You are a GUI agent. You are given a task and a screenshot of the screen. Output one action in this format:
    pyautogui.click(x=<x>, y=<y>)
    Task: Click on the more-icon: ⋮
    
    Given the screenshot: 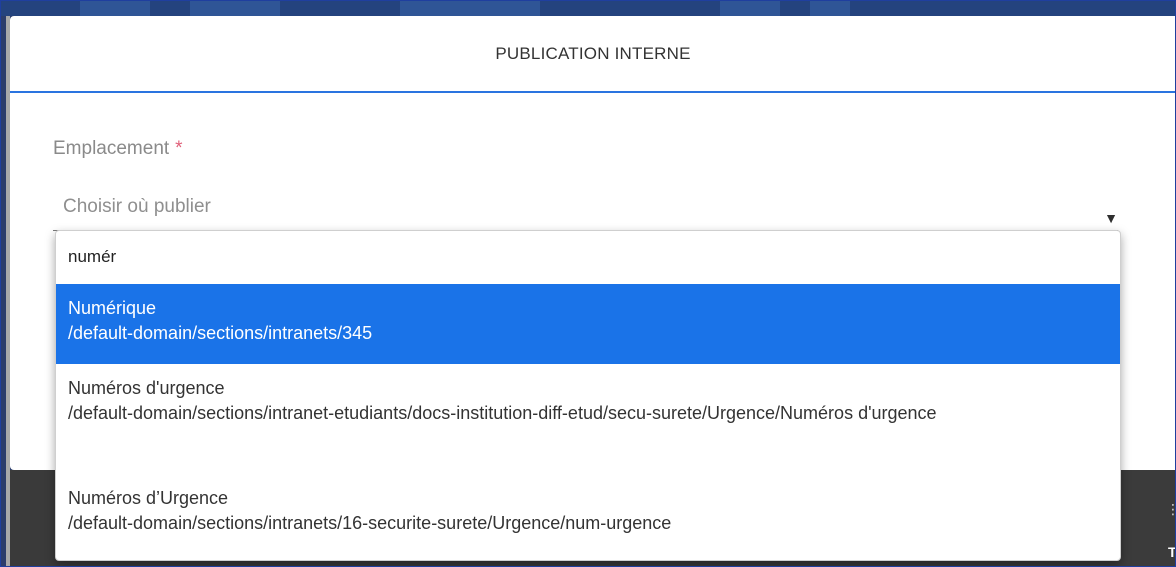 What is the action you would take?
    pyautogui.click(x=1171, y=509)
    